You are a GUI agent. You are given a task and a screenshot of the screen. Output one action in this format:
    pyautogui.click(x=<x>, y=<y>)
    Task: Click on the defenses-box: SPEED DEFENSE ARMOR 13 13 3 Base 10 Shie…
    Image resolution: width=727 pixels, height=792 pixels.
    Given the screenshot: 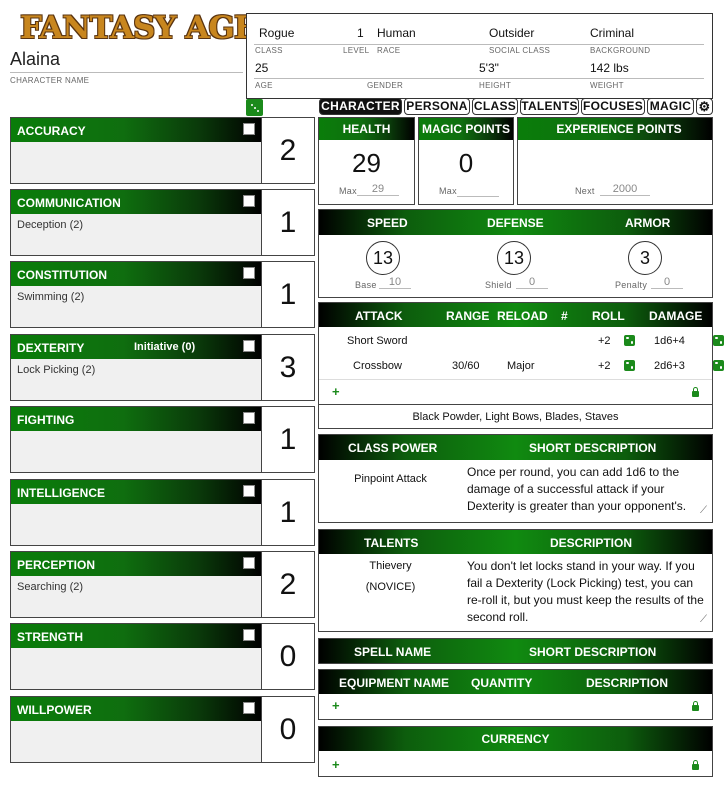 What is the action you would take?
    pyautogui.click(x=515, y=253)
    